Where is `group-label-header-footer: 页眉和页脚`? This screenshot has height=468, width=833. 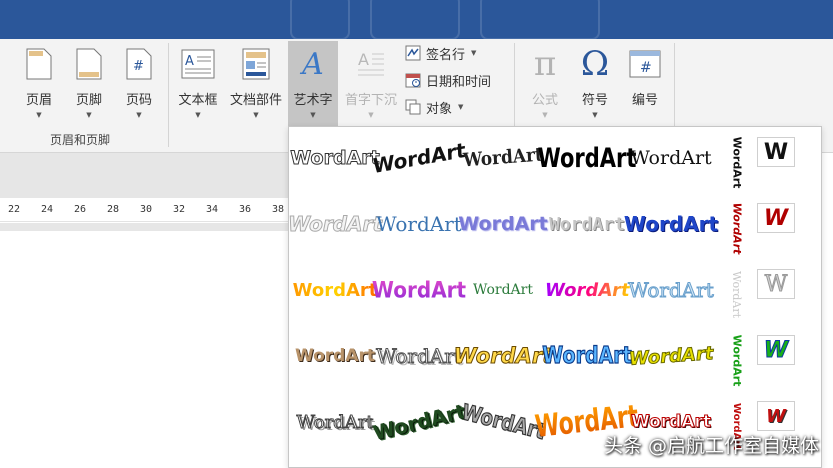
group-label-header-footer: 页眉和页脚 is located at coordinates (80, 140).